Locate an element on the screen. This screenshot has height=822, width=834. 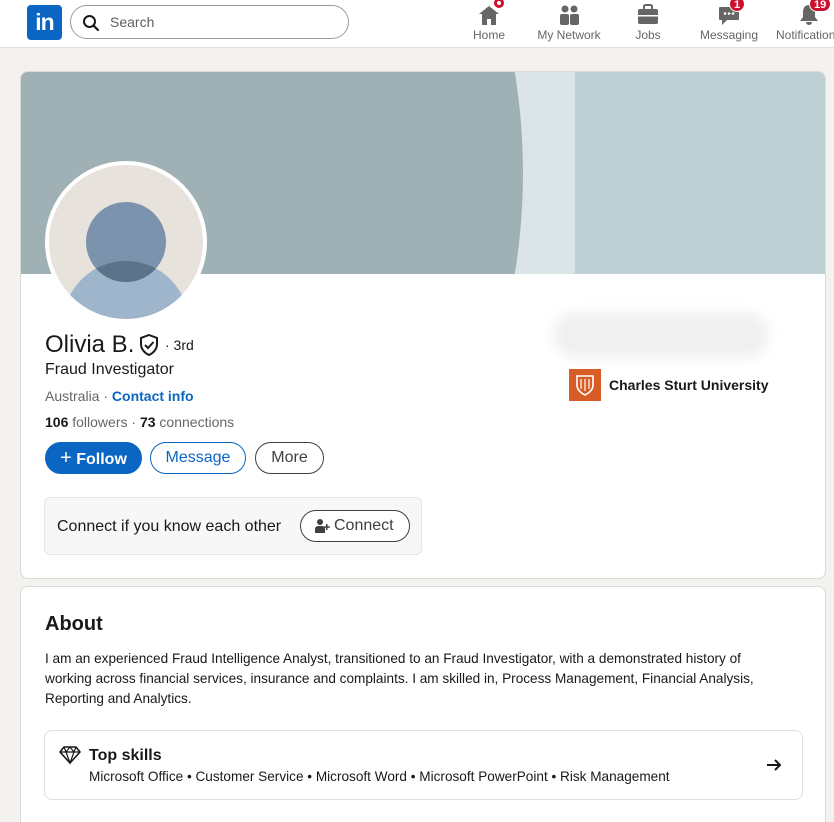
connect-prompt-text: Connect if you know each other is located at coordinates (169, 526).